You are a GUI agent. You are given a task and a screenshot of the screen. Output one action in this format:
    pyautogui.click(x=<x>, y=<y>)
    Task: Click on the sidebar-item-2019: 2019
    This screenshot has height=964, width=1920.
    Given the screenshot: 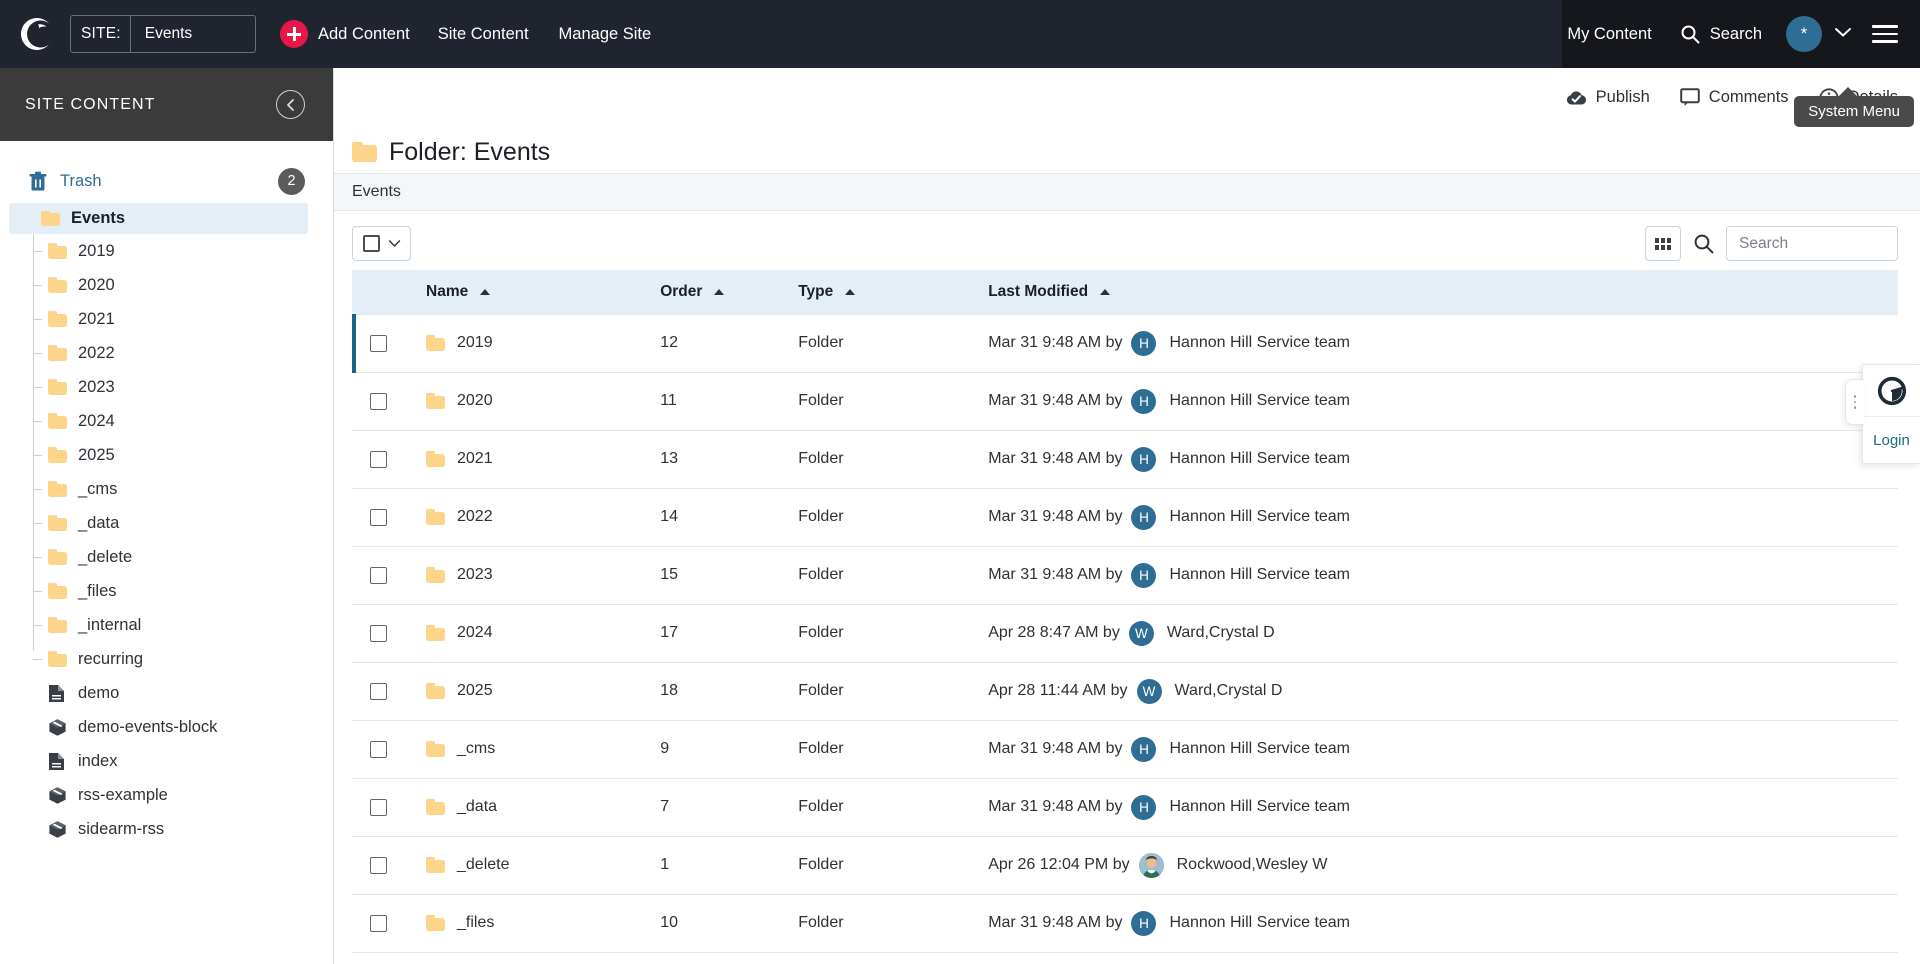 What is the action you would take?
    pyautogui.click(x=166, y=251)
    